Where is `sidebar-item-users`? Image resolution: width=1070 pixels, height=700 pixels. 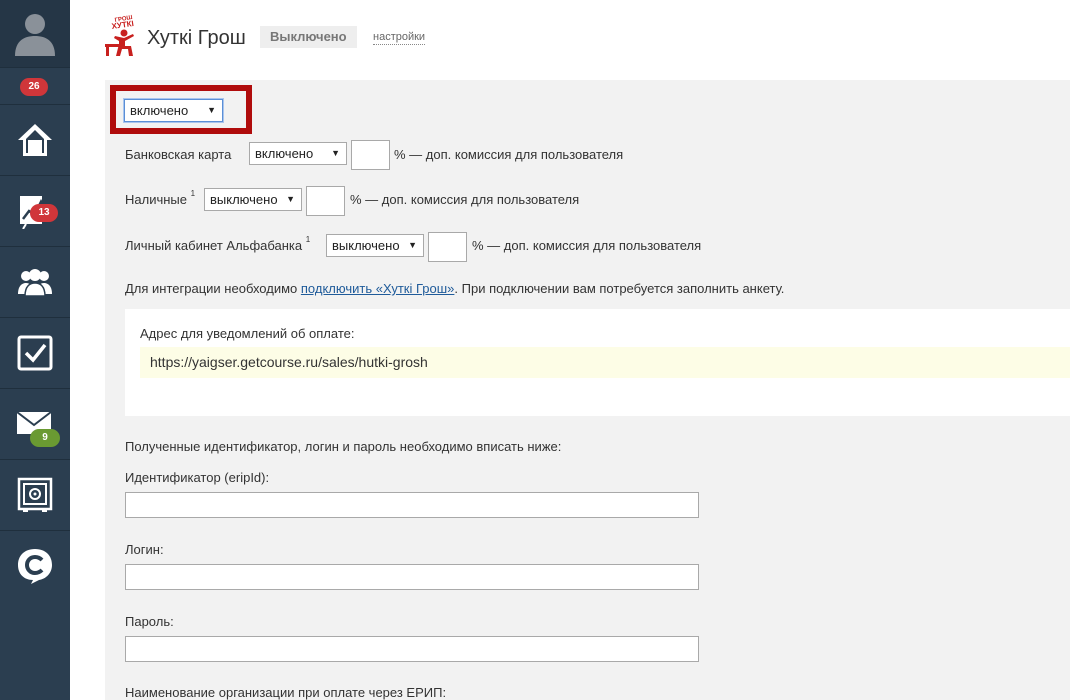
sidebar-item-users is located at coordinates (35, 282).